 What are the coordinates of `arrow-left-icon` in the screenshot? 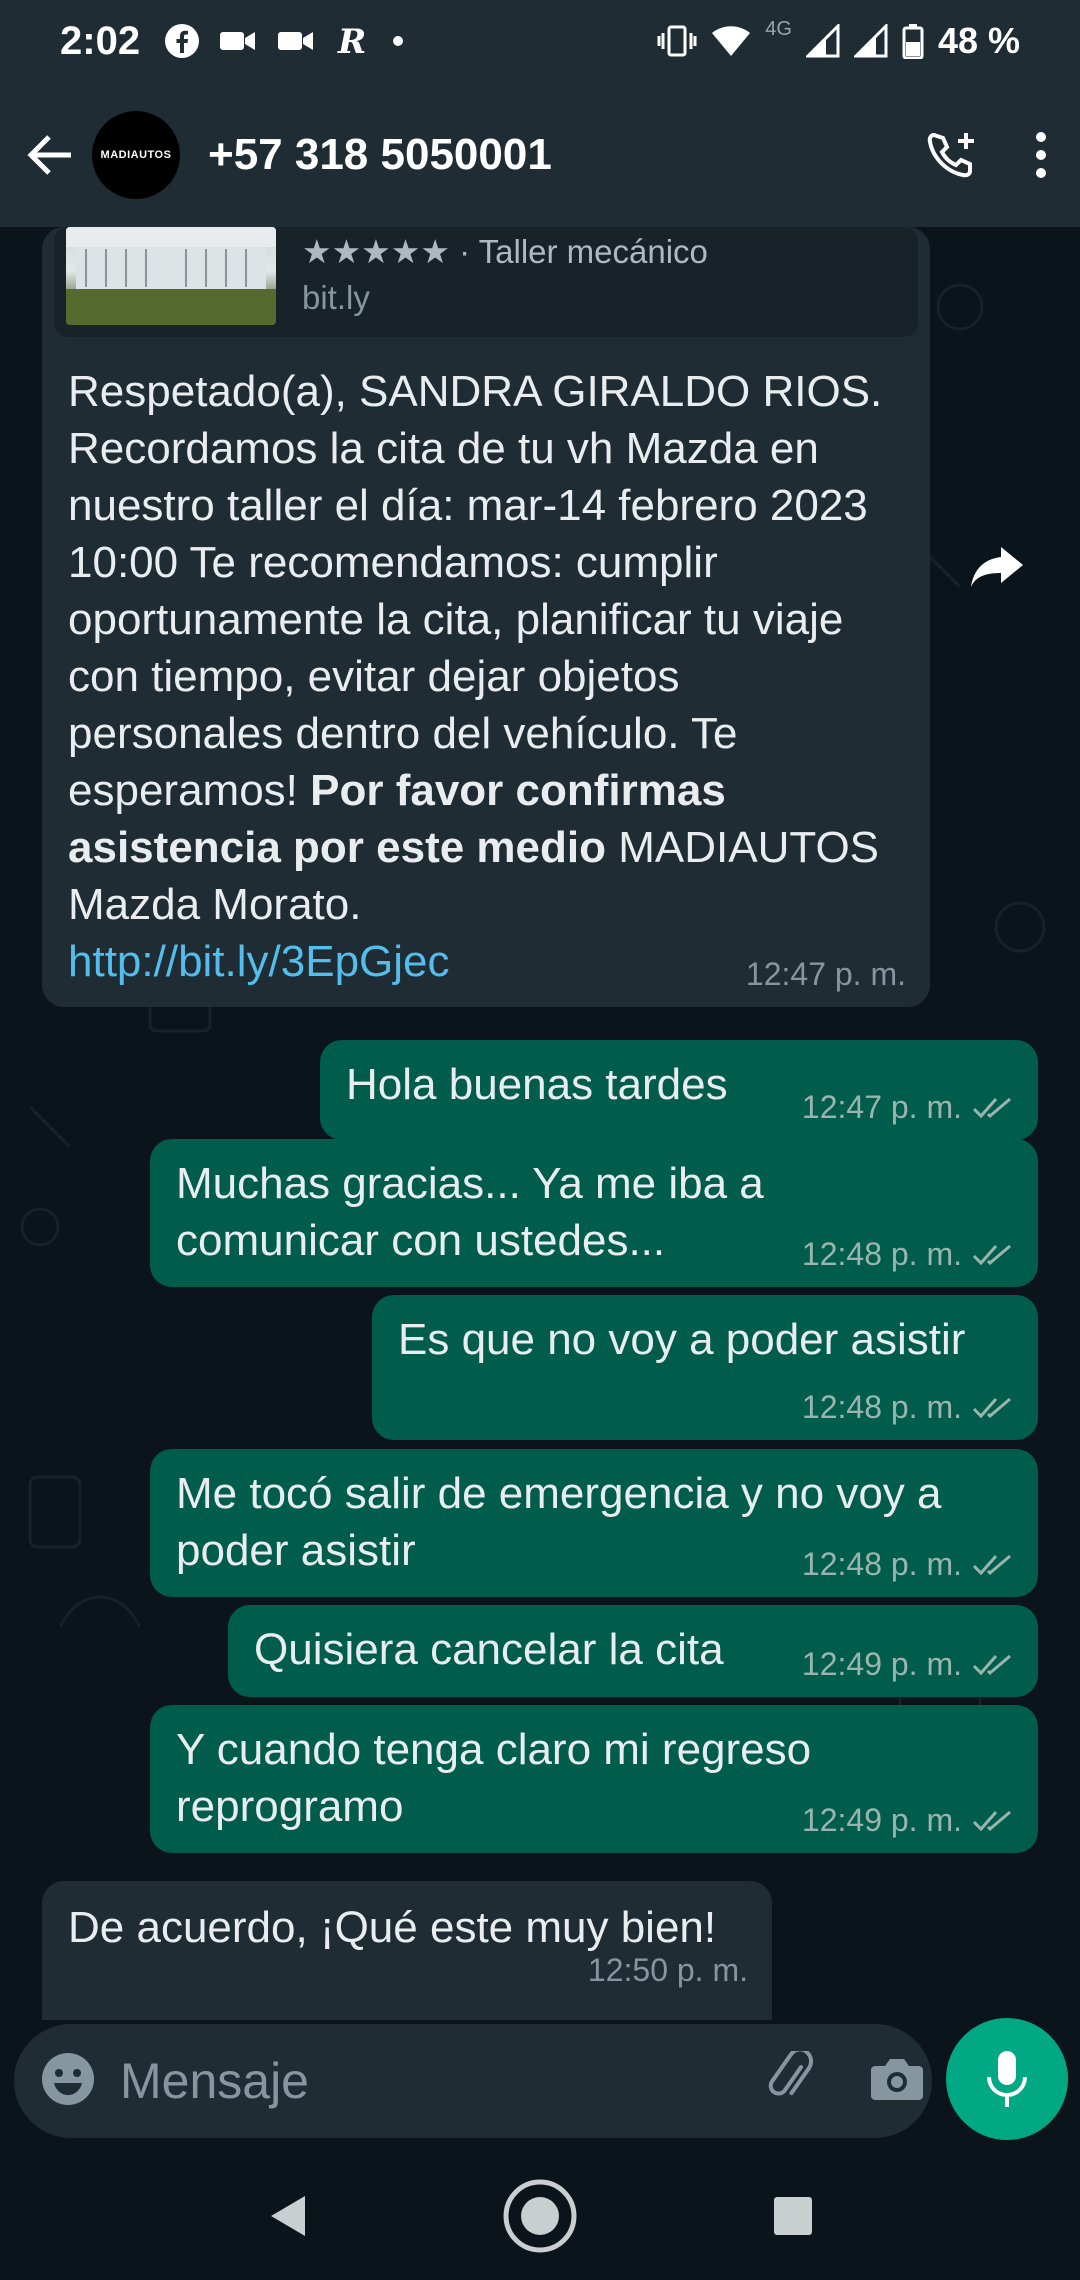 It's located at (49, 154).